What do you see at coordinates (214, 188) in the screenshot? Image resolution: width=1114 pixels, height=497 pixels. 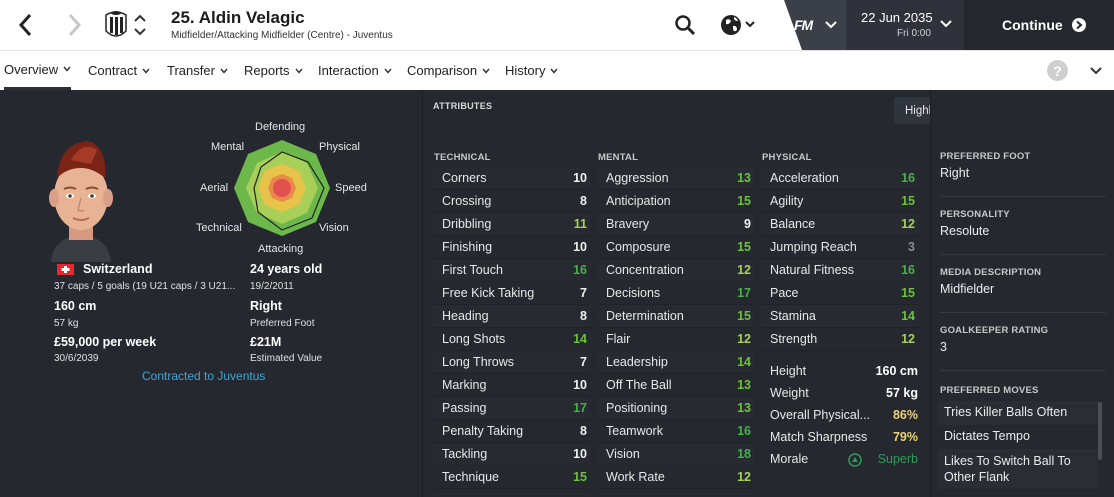 I see `radar-label-aerial: Aerial` at bounding box center [214, 188].